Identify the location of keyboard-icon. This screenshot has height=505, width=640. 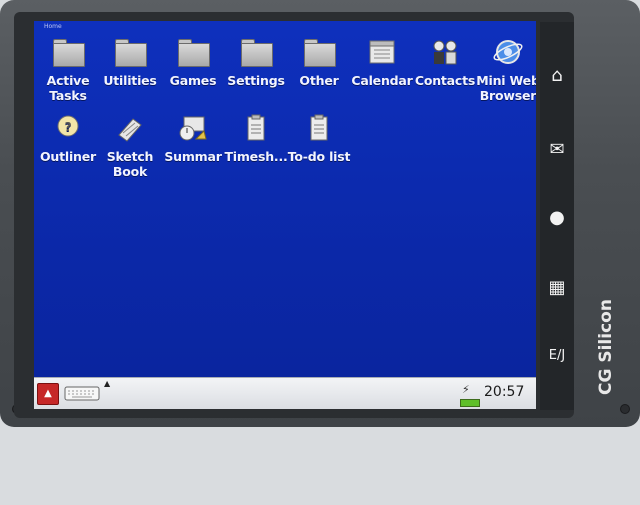
(82, 393).